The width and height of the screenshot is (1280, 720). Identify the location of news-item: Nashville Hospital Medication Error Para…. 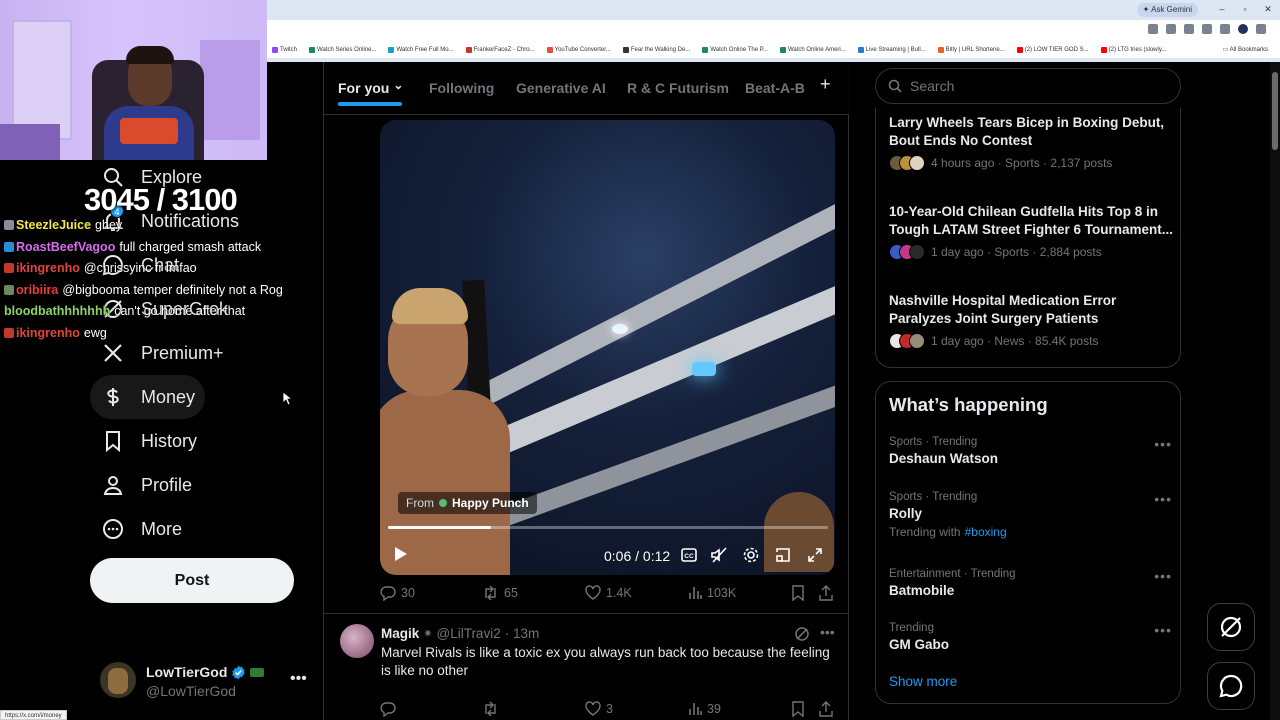
(1031, 320).